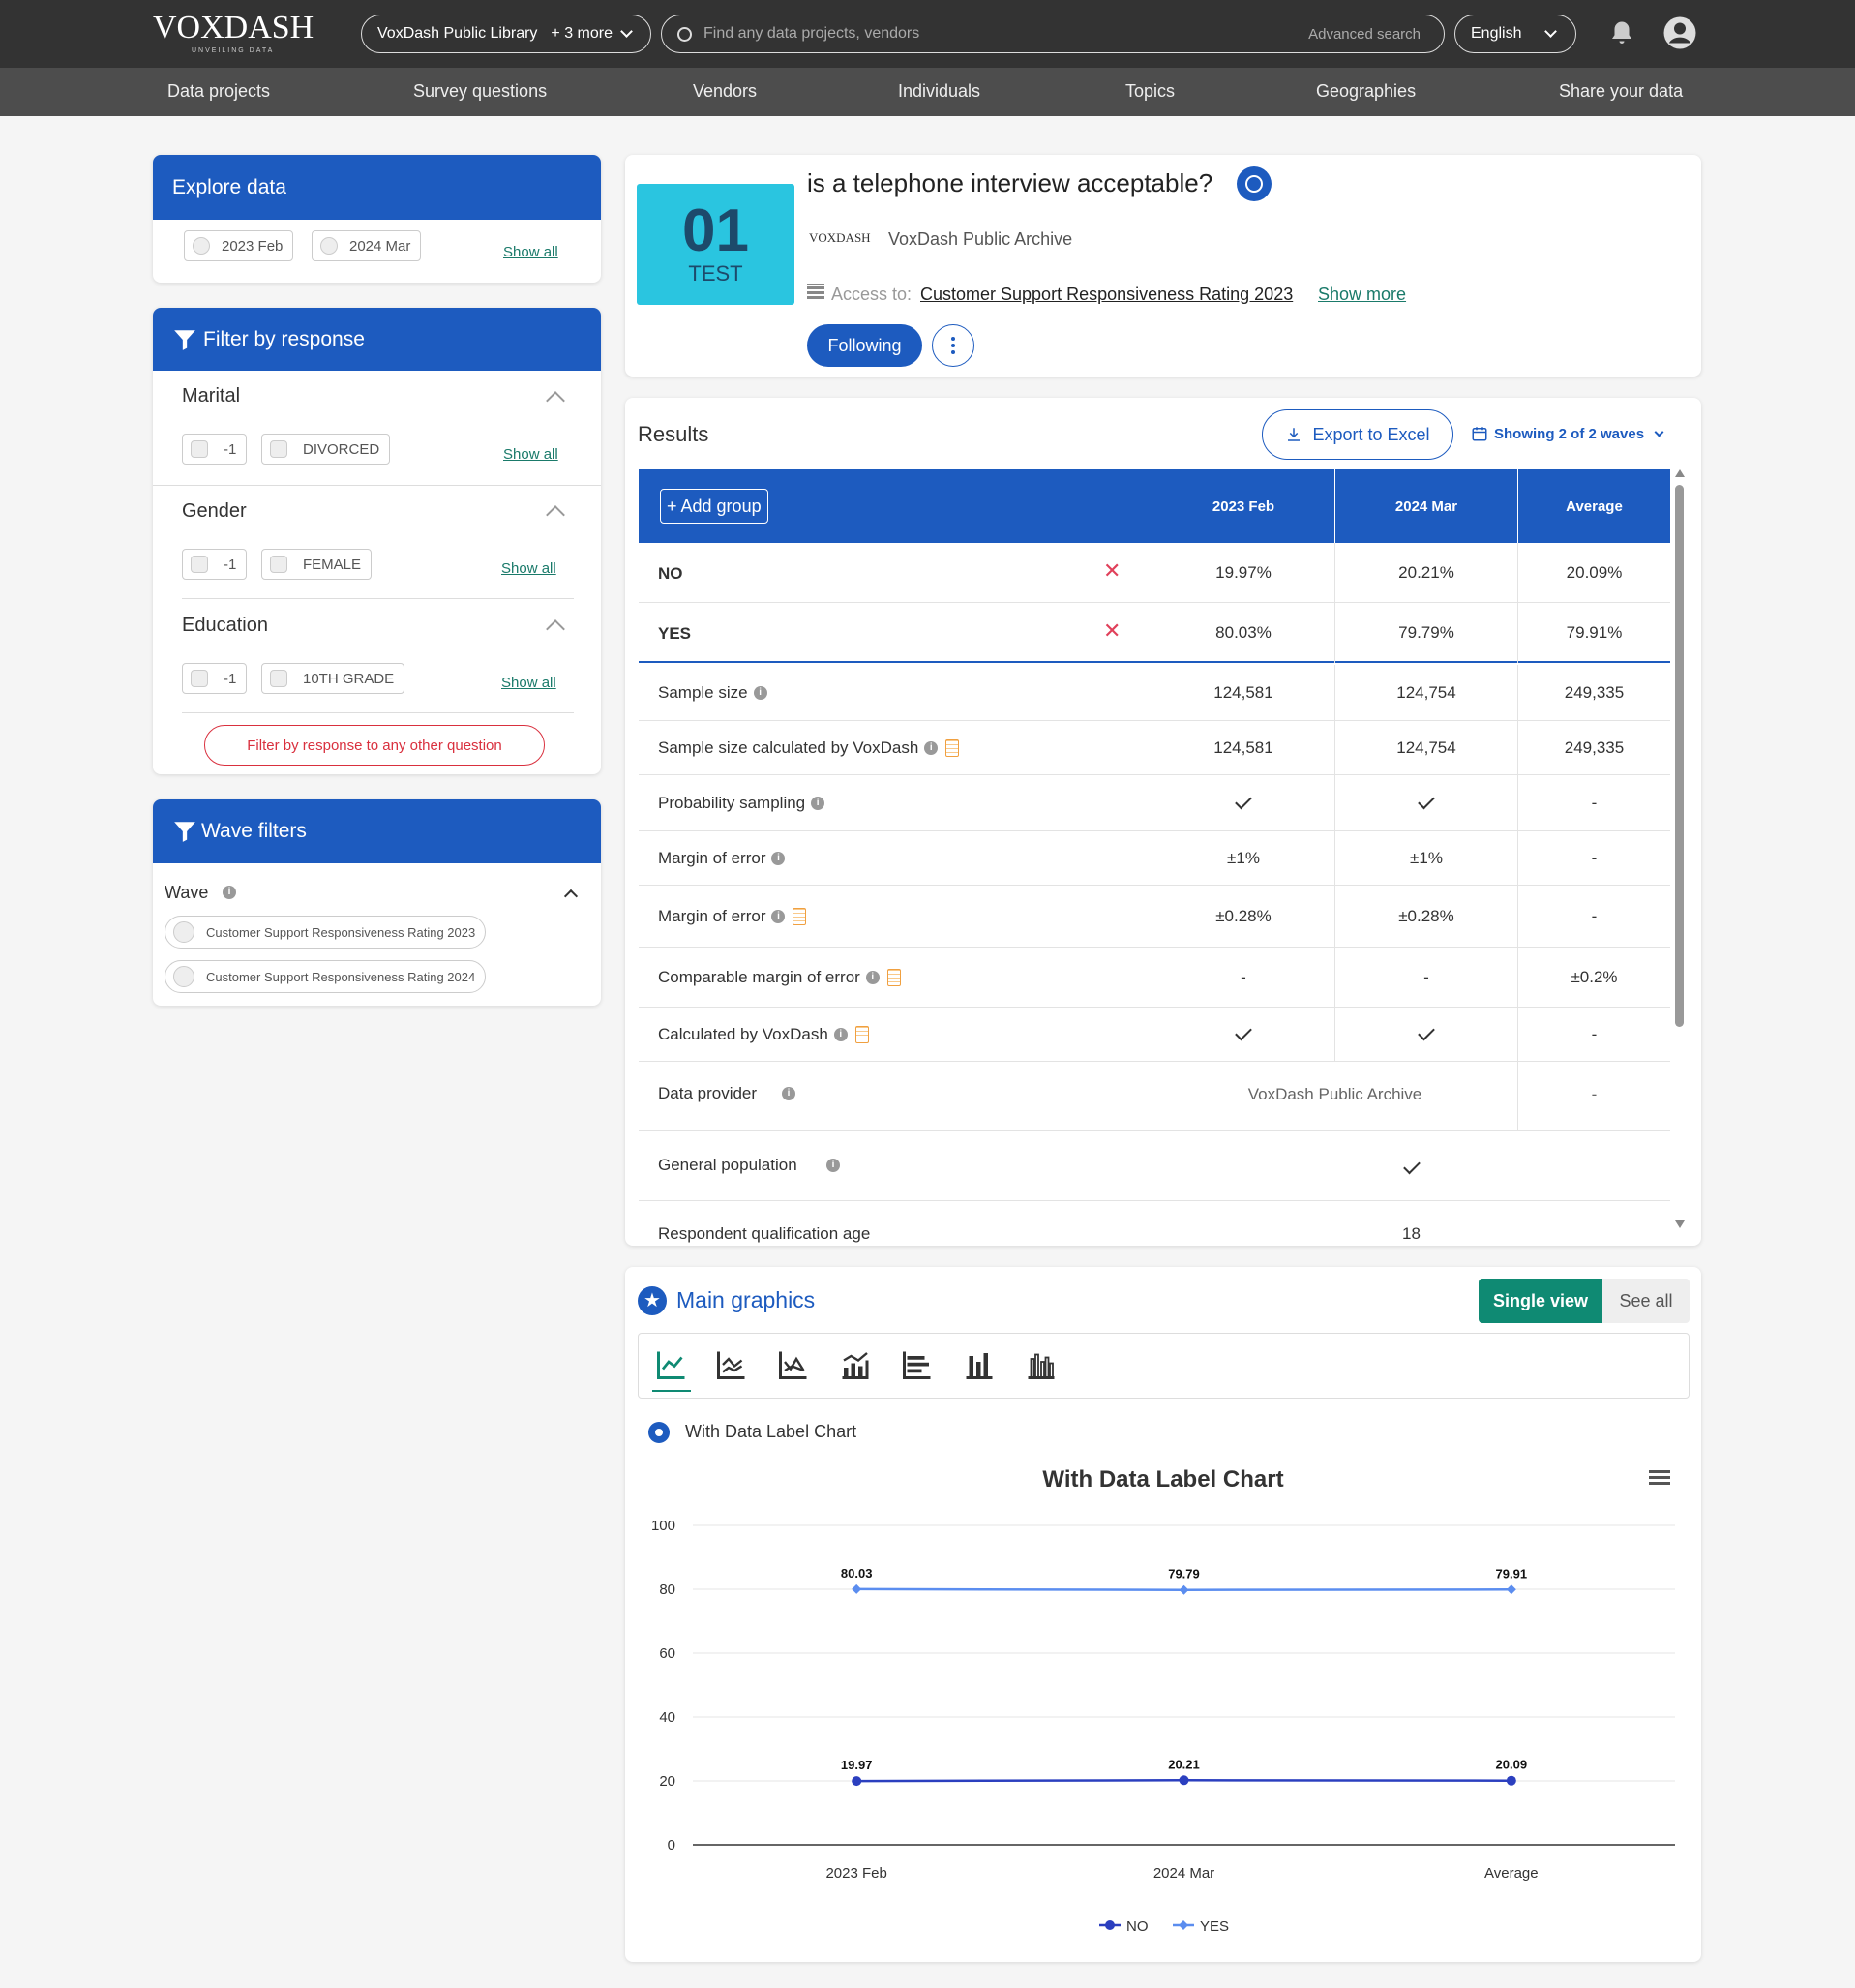  Describe the element at coordinates (675, 633) in the screenshot. I see `answer-label: YES` at that location.